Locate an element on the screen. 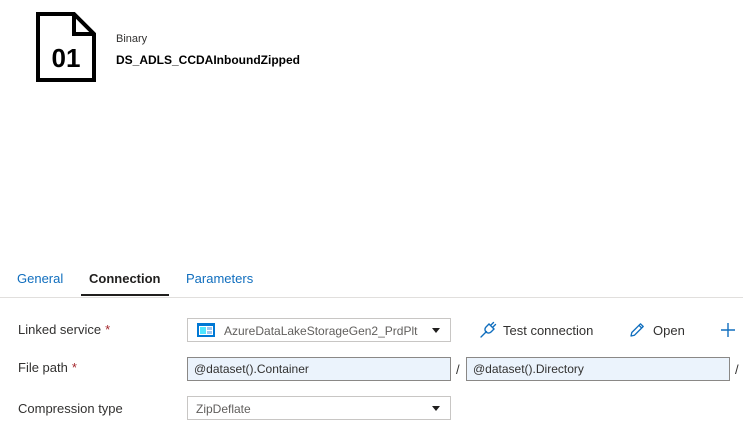 Image resolution: width=743 pixels, height=430 pixels. open-label: Open is located at coordinates (669, 330).